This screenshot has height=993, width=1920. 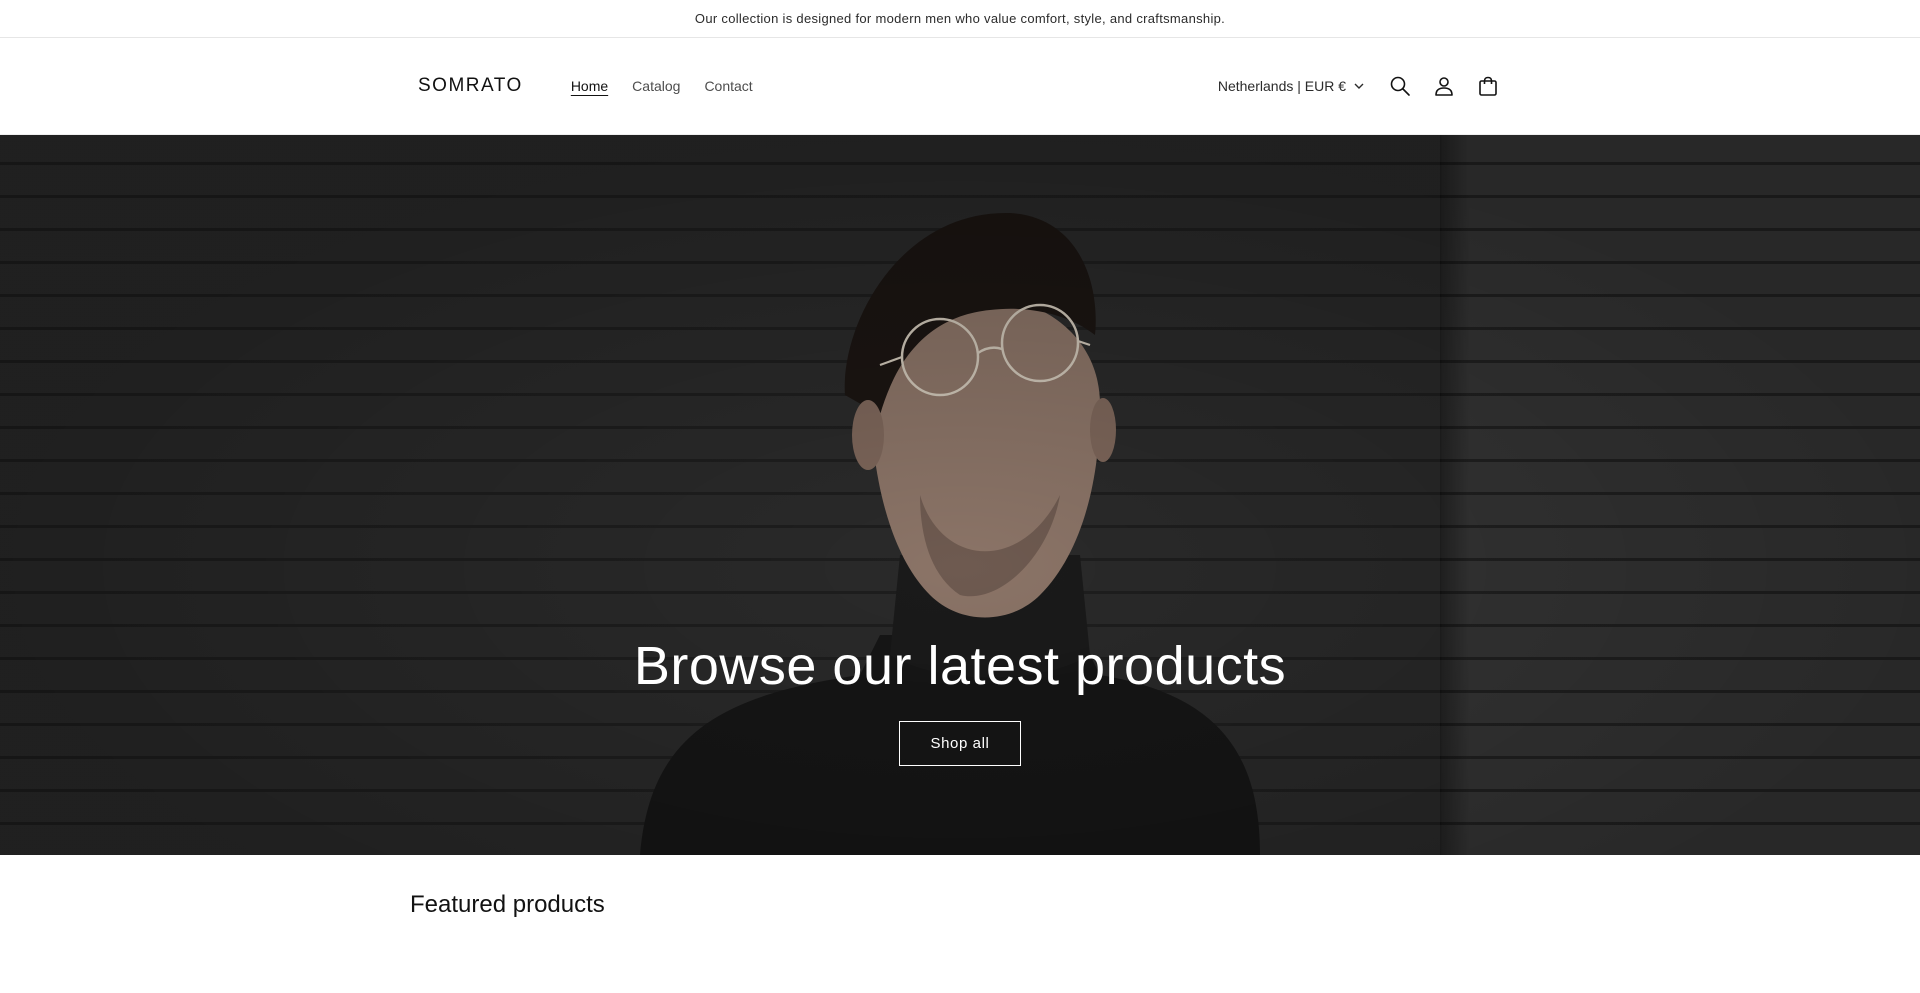 What do you see at coordinates (507, 904) in the screenshot?
I see `featured-products-title: Featured products` at bounding box center [507, 904].